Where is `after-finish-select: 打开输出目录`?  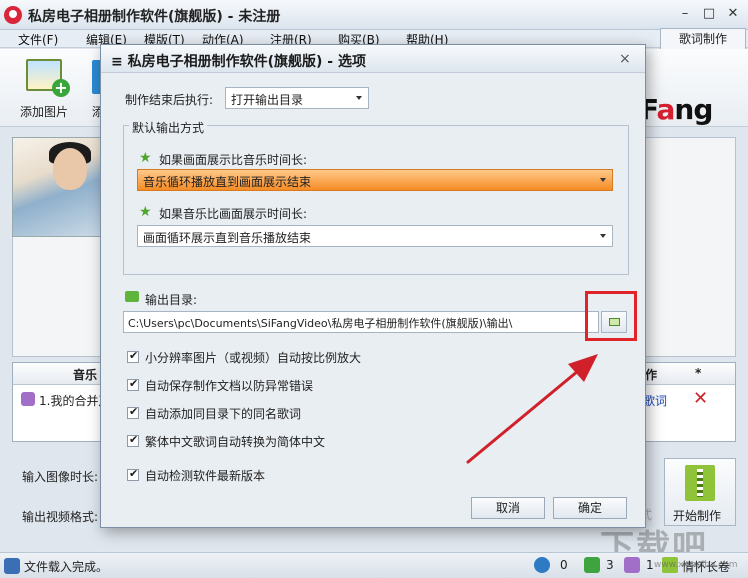 after-finish-select: 打开输出目录 is located at coordinates (297, 98).